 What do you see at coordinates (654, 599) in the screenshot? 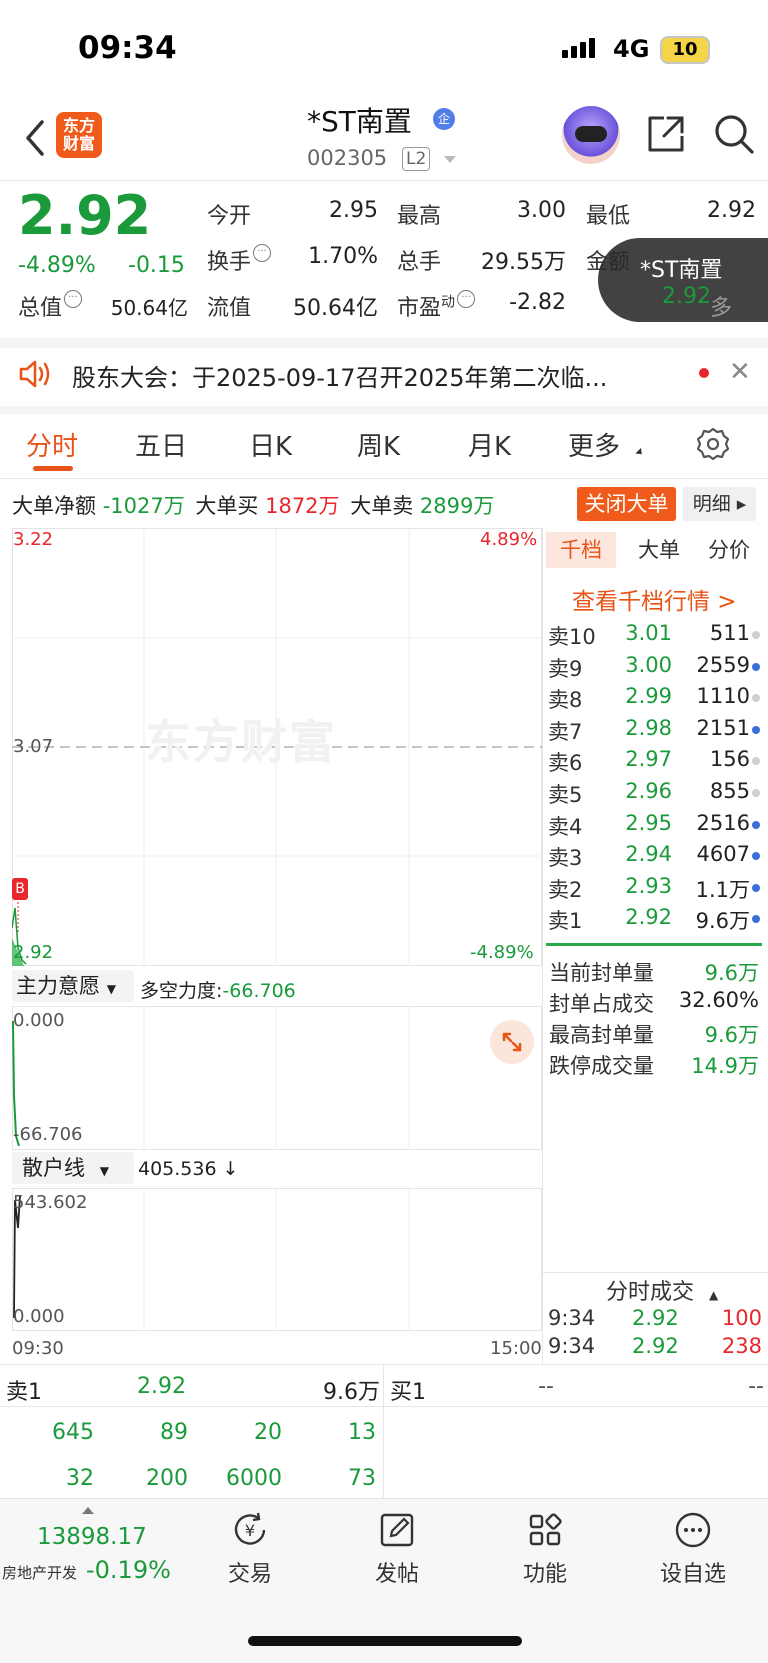
I see `view-thousand-levels-link: 查看千档行情 >` at bounding box center [654, 599].